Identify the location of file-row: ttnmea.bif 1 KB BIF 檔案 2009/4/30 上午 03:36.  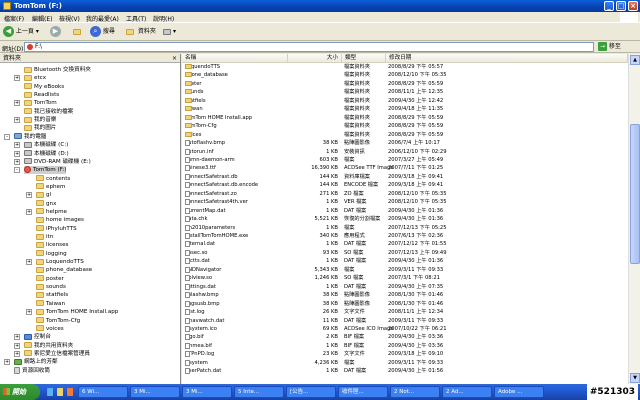
(405, 346).